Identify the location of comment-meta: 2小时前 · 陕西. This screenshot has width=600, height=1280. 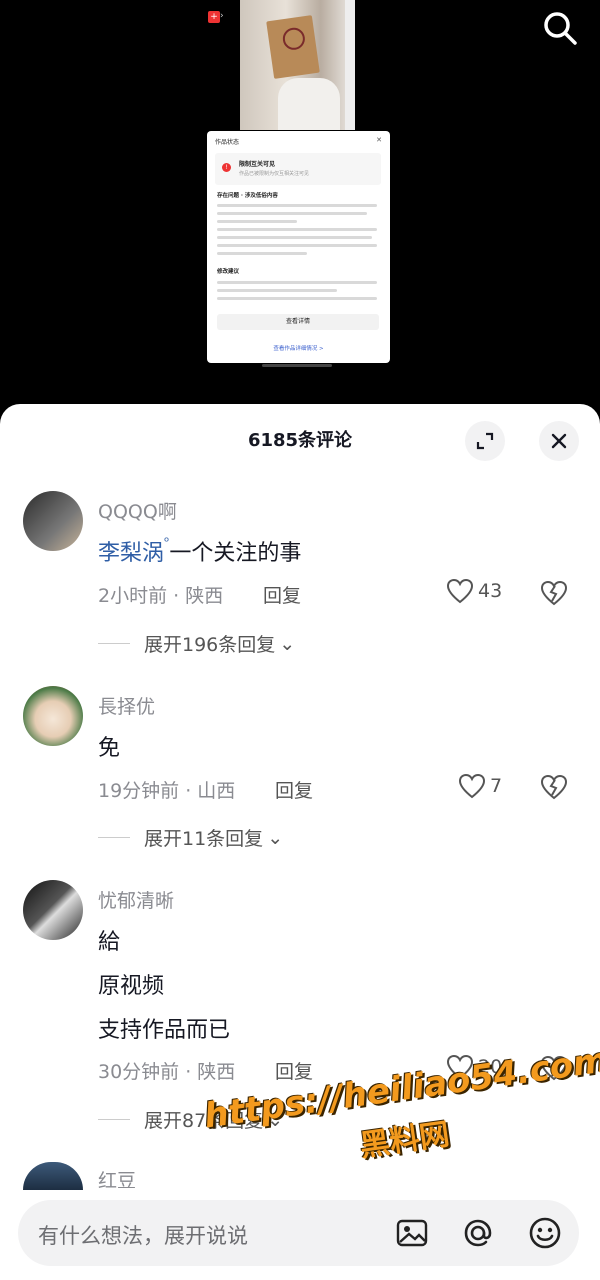
(161, 596).